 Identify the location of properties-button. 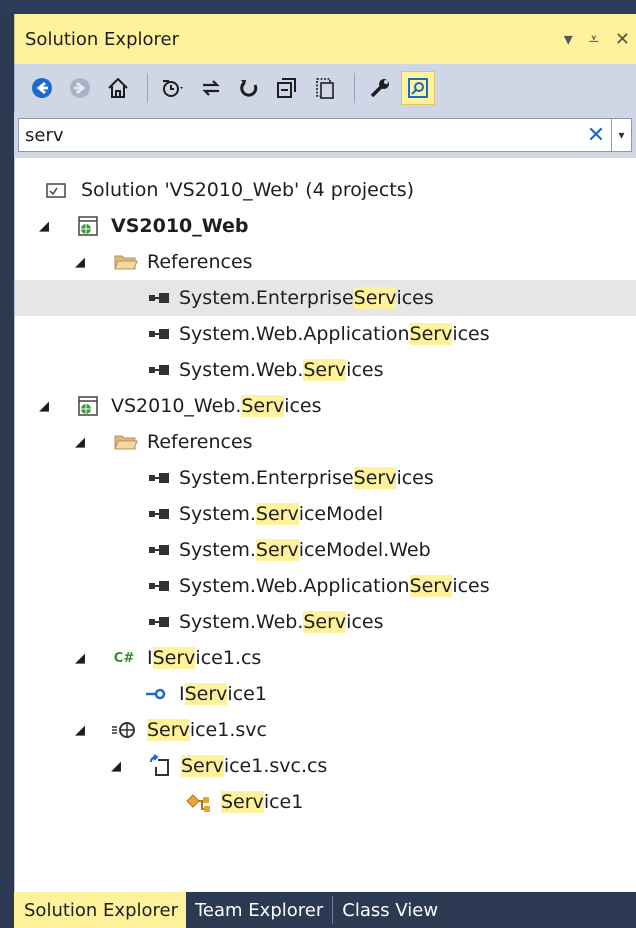
(380, 88).